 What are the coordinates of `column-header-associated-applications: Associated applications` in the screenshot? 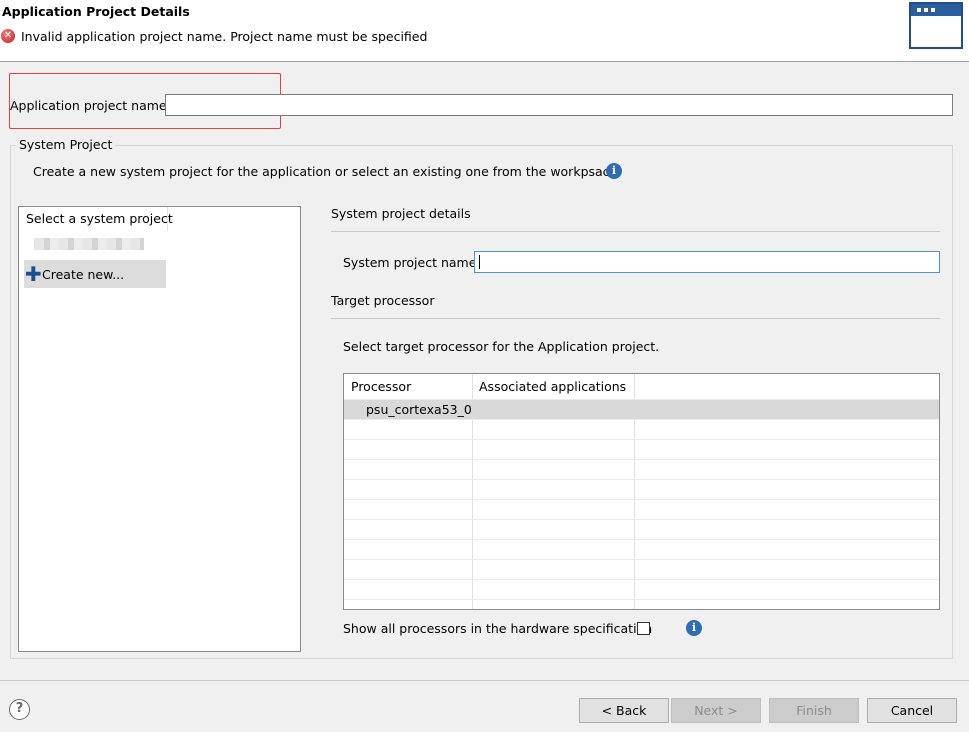 It's located at (552, 386).